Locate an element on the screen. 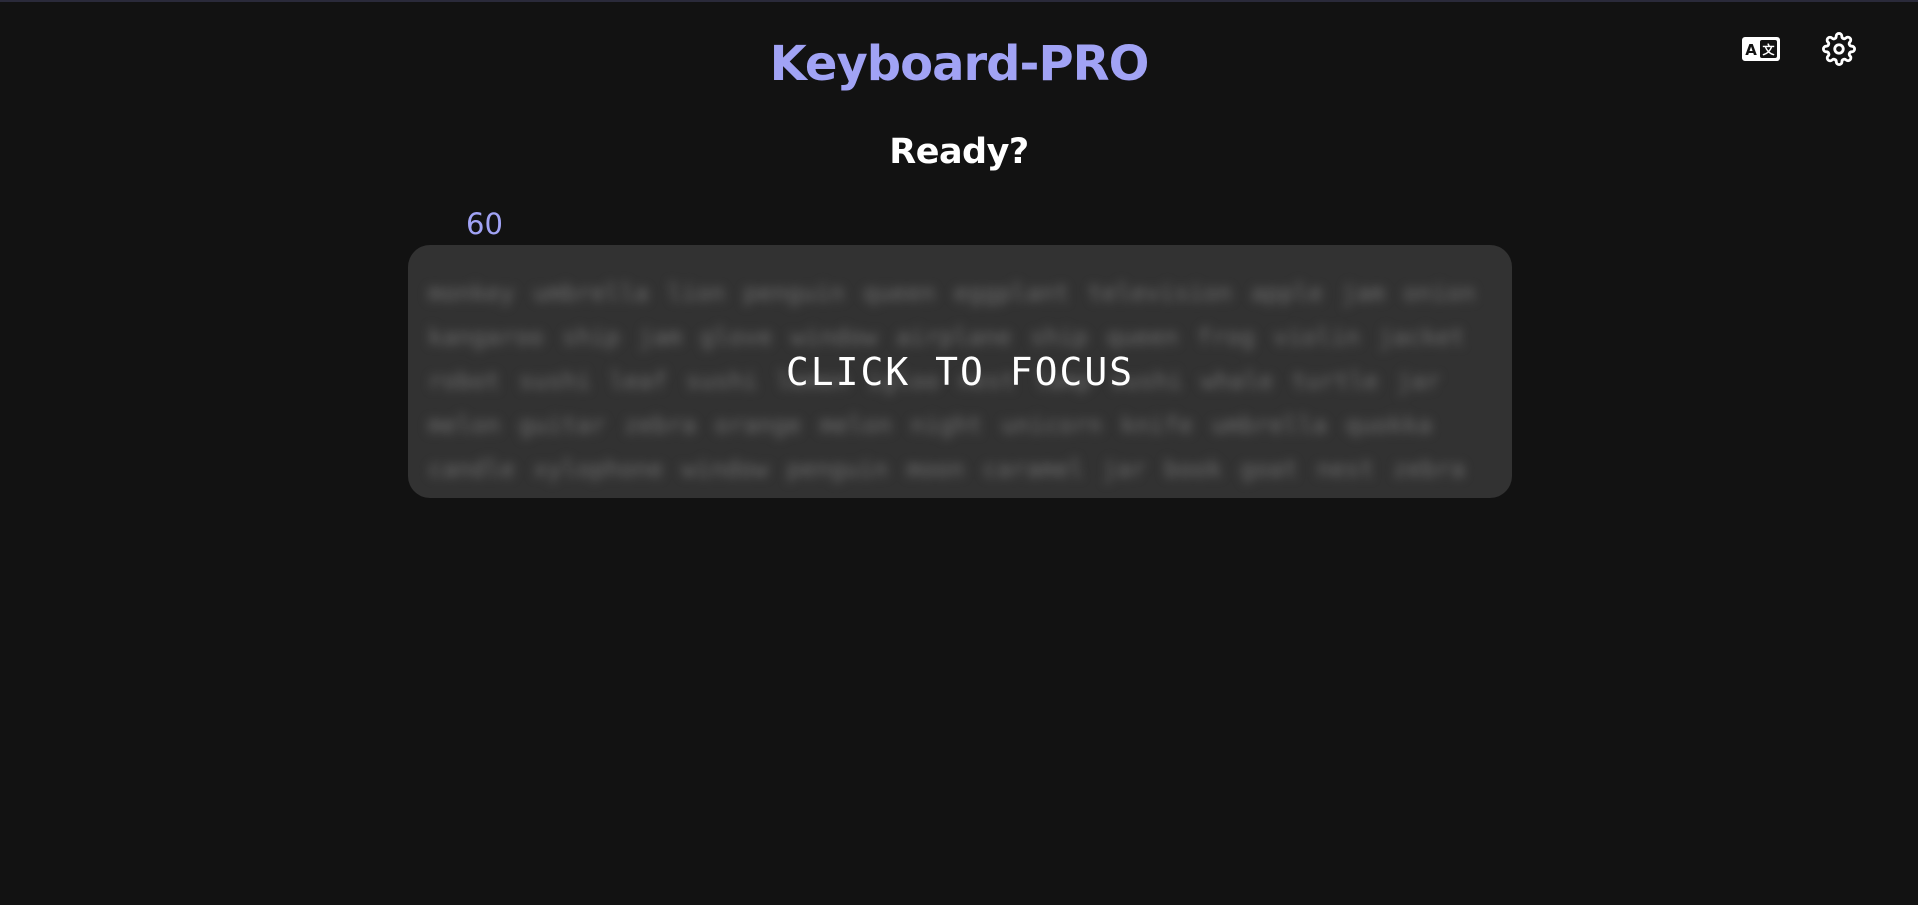 The image size is (1918, 905). window-top-border is located at coordinates (959, 1).